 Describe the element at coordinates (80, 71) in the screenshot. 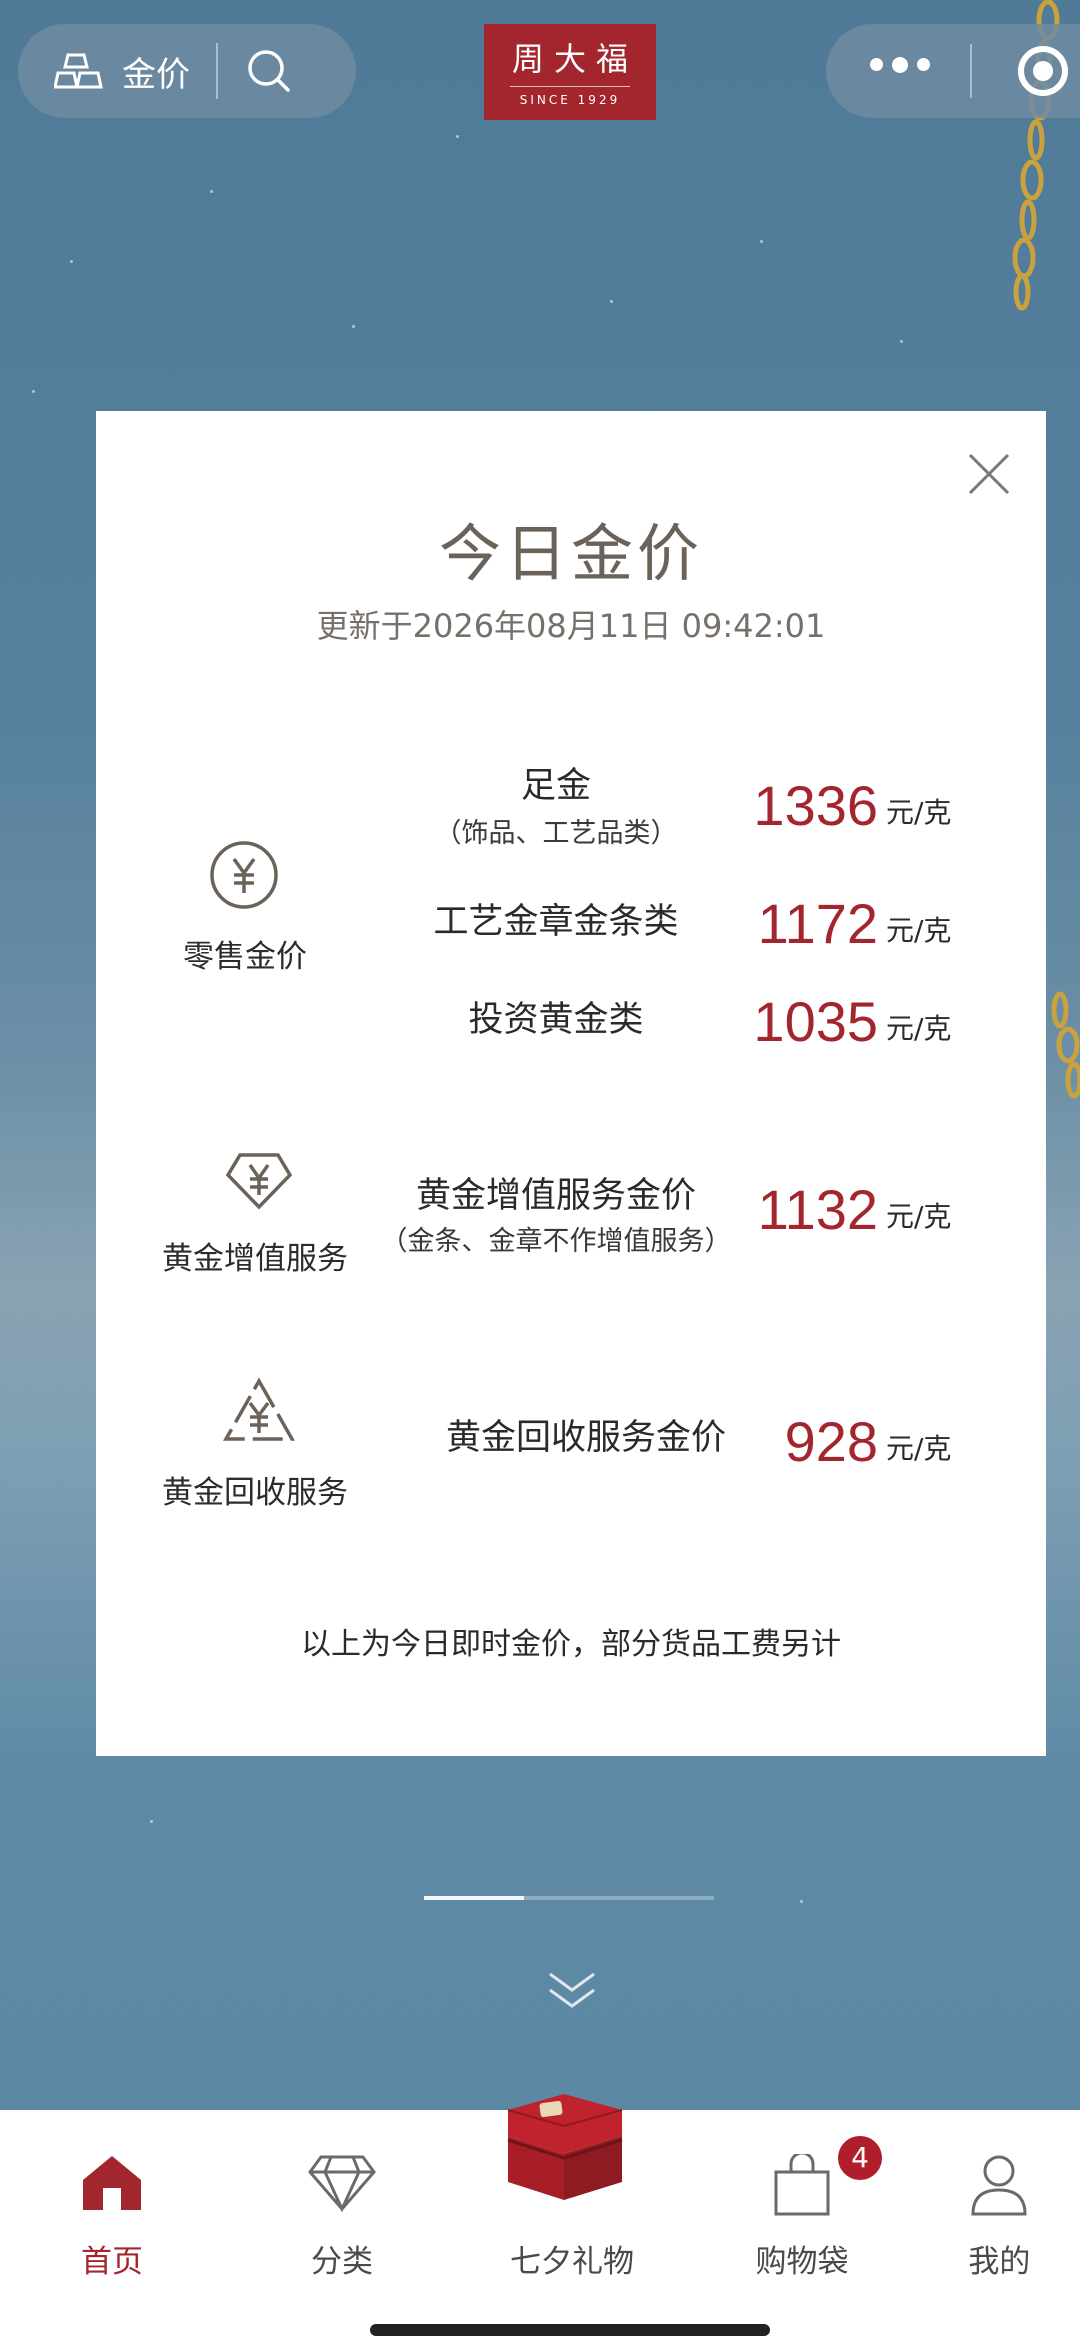

I see `gold-bar-icon` at that location.